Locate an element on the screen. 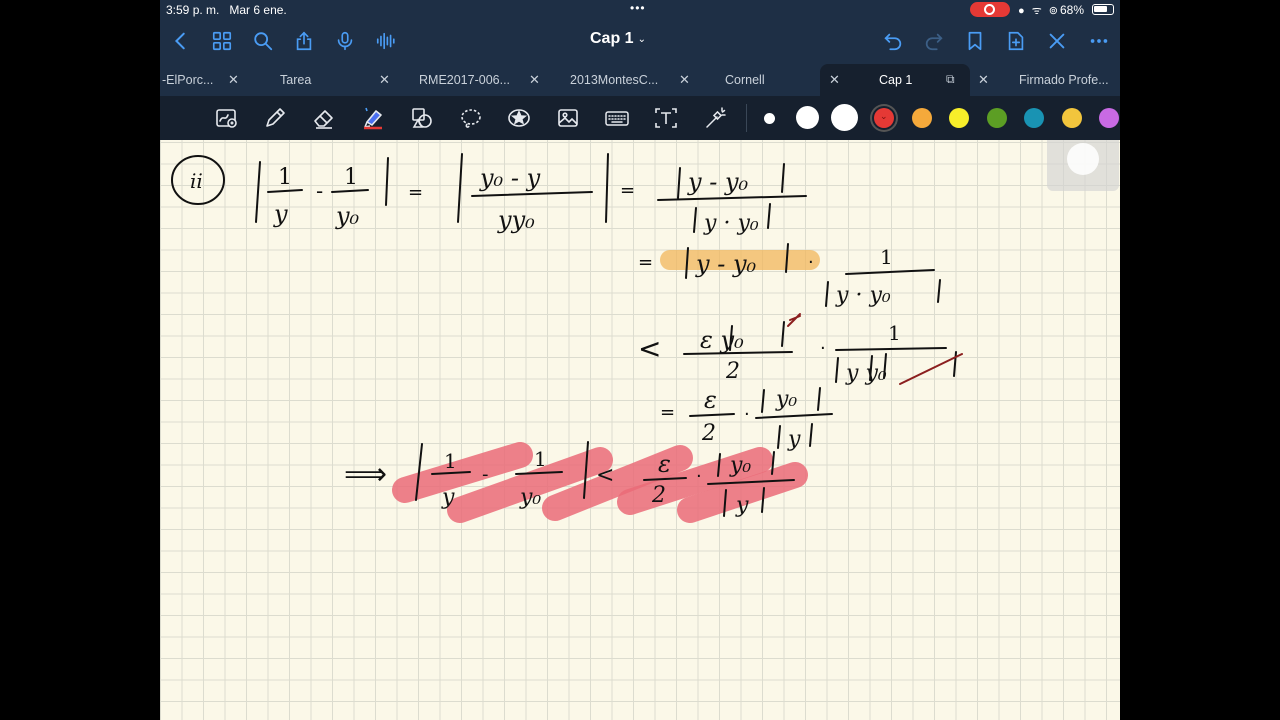  audio-waveform-icon is located at coordinates (386, 41).